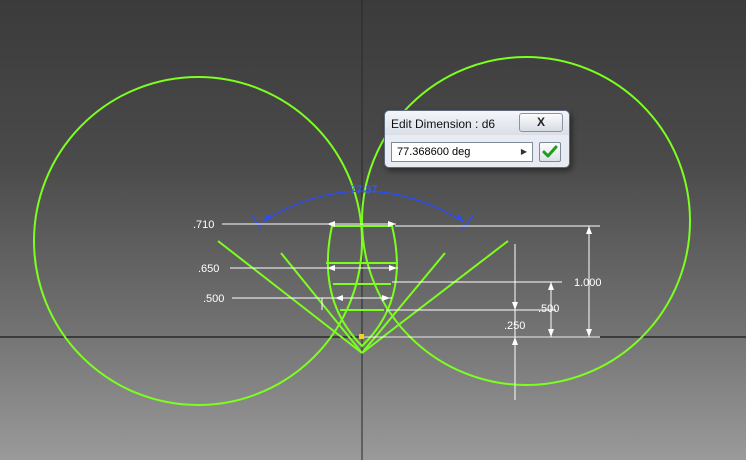 Image resolution: width=746 pixels, height=460 pixels. I want to click on dim-label-650: .650, so click(208, 269).